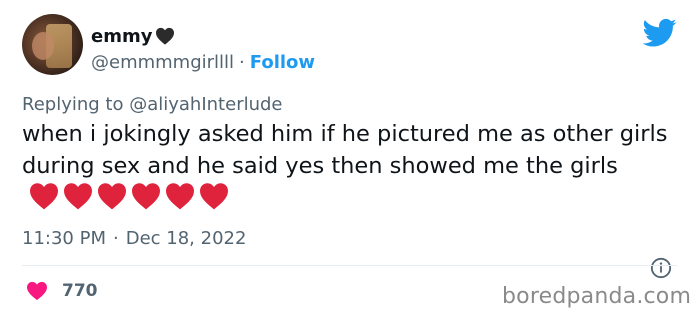 The height and width of the screenshot is (319, 700). I want to click on display-name: emmy, so click(121, 36).